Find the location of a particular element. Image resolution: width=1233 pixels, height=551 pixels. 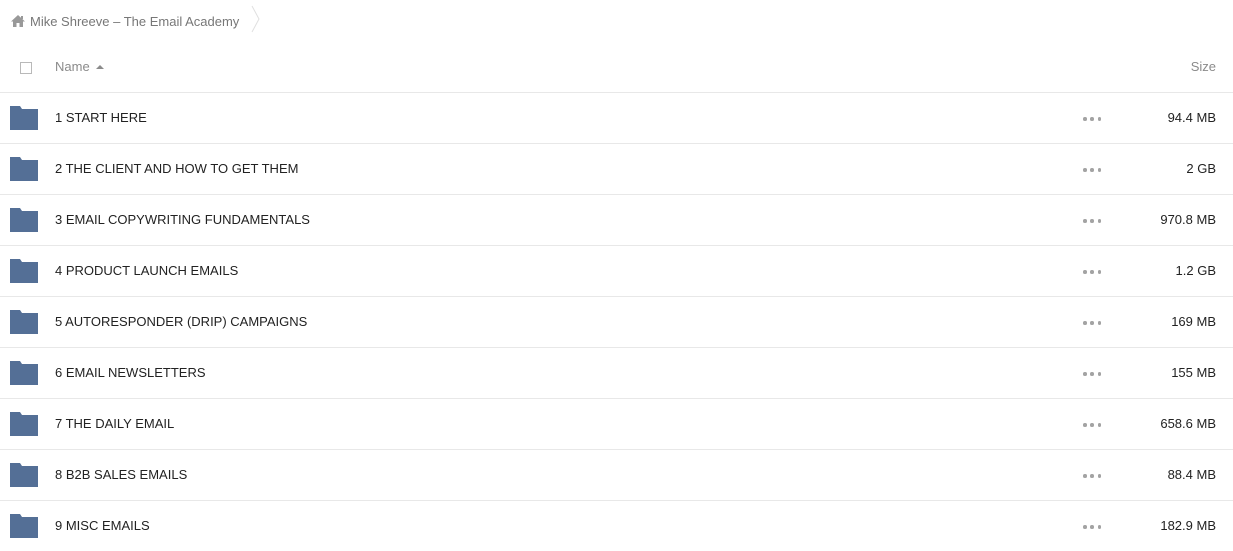

select-all-checkbox is located at coordinates (26, 68).